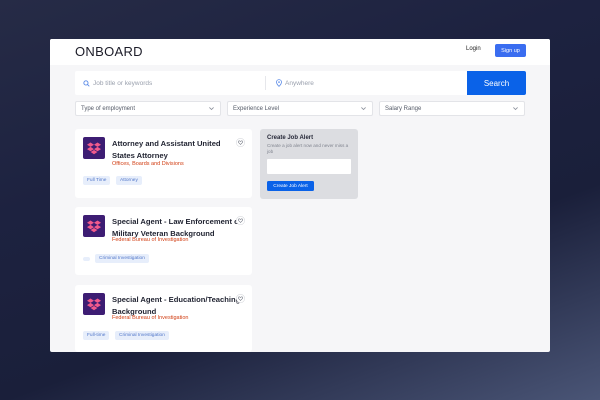 The height and width of the screenshot is (400, 600). What do you see at coordinates (290, 186) in the screenshot?
I see `create-job-alert-button: Create Job Alert` at bounding box center [290, 186].